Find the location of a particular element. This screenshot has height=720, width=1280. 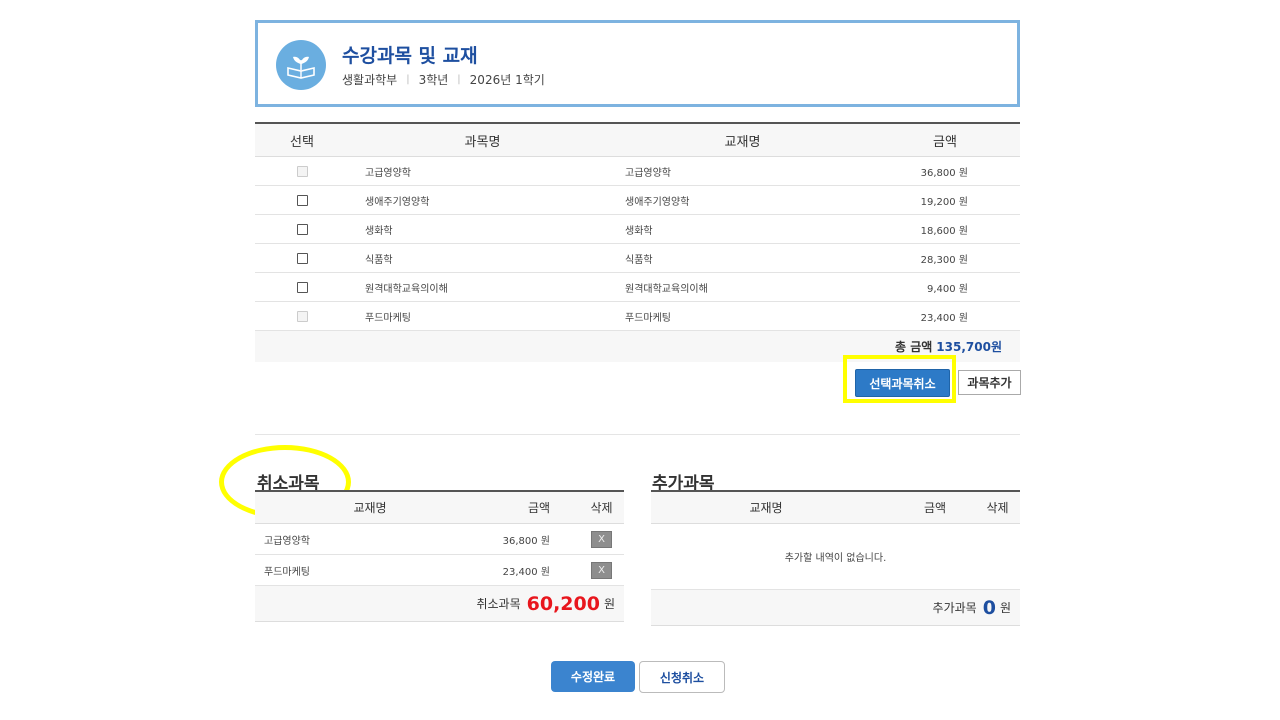

textbook-name: 식품학 is located at coordinates (639, 260).